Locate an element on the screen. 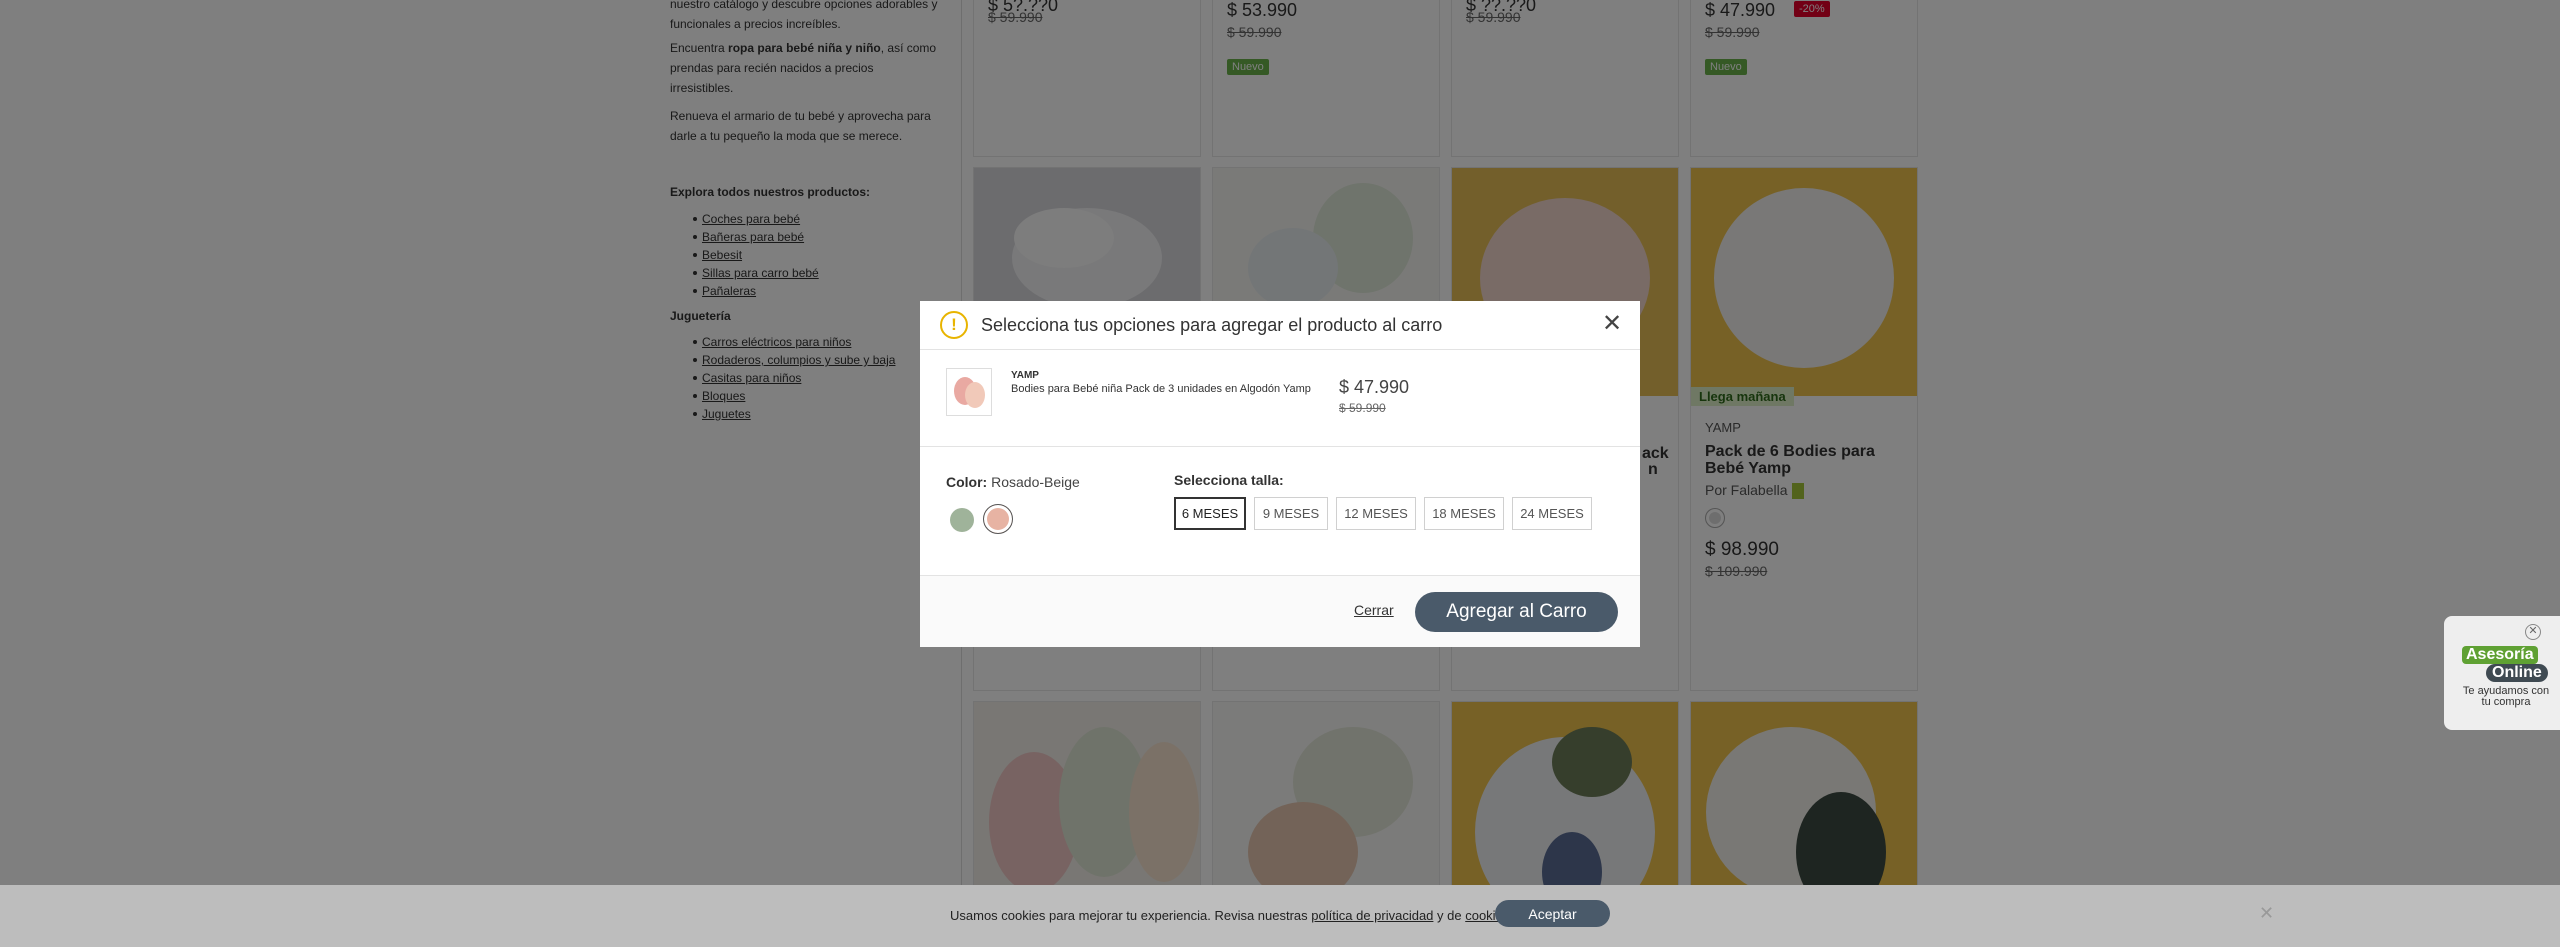  modal-footer: Cerrar Agregar al Carro is located at coordinates (1280, 611).